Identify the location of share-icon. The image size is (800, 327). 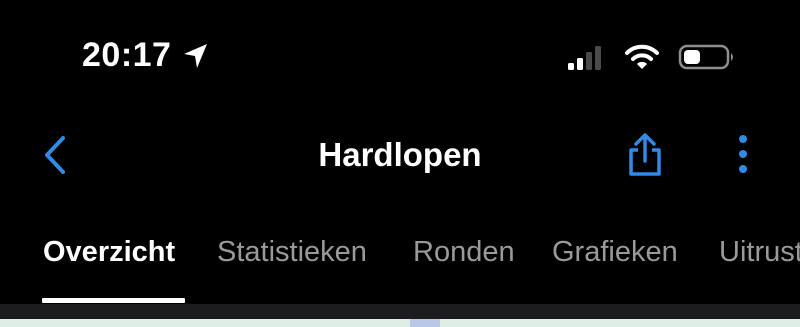
(645, 154).